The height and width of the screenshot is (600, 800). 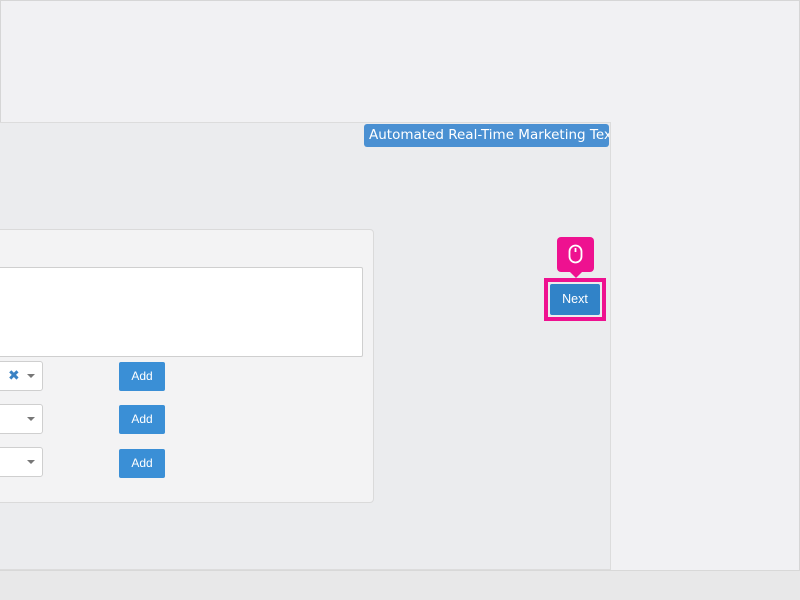 I want to click on bottom-bar, so click(x=400, y=585).